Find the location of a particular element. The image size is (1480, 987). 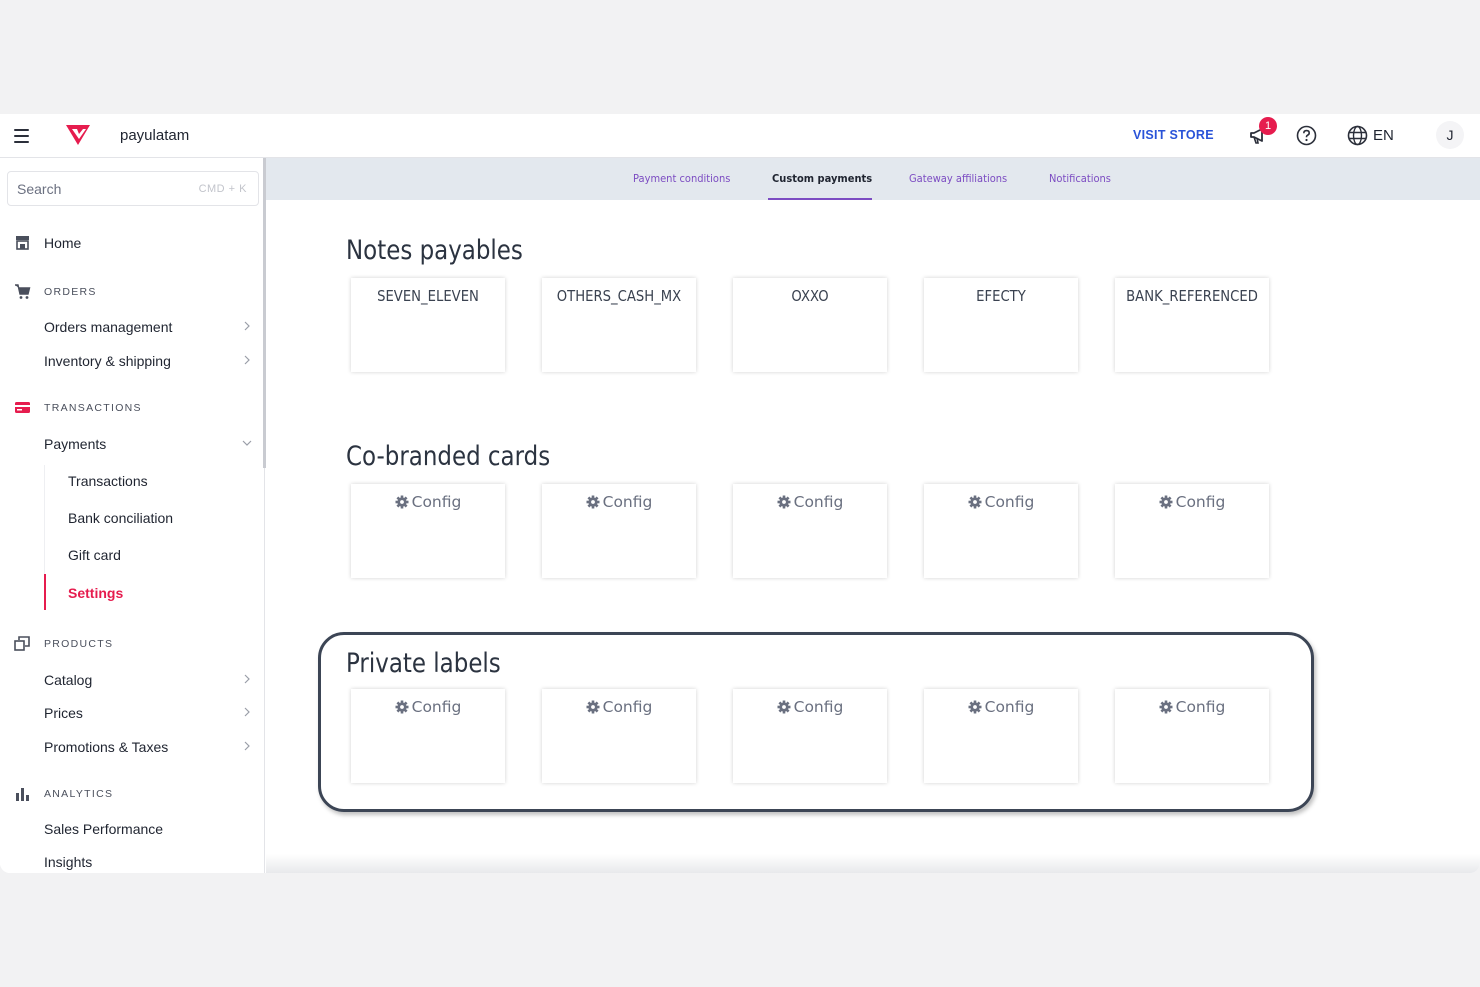

search-shortcut-hint: CMD + K is located at coordinates (222, 189).